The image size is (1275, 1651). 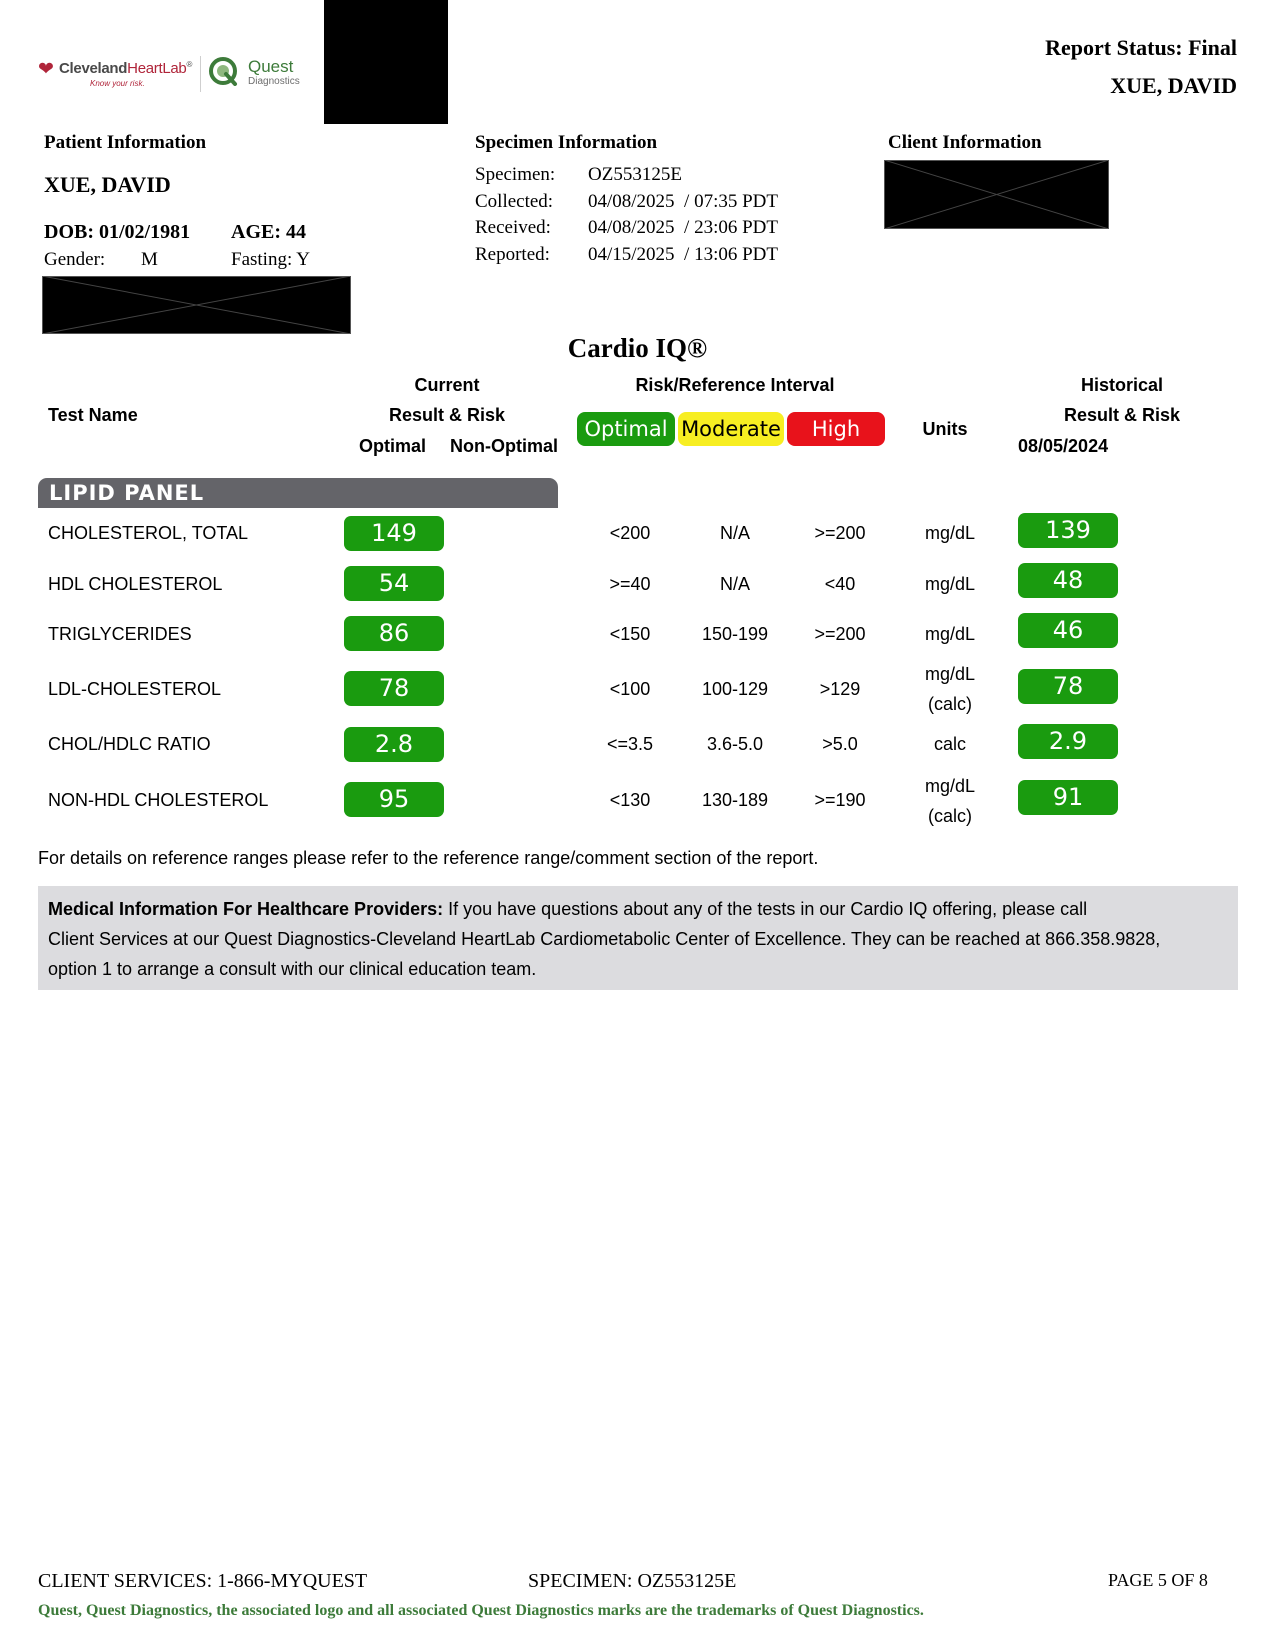 I want to click on logo-registered-mark: ®, so click(x=189, y=64).